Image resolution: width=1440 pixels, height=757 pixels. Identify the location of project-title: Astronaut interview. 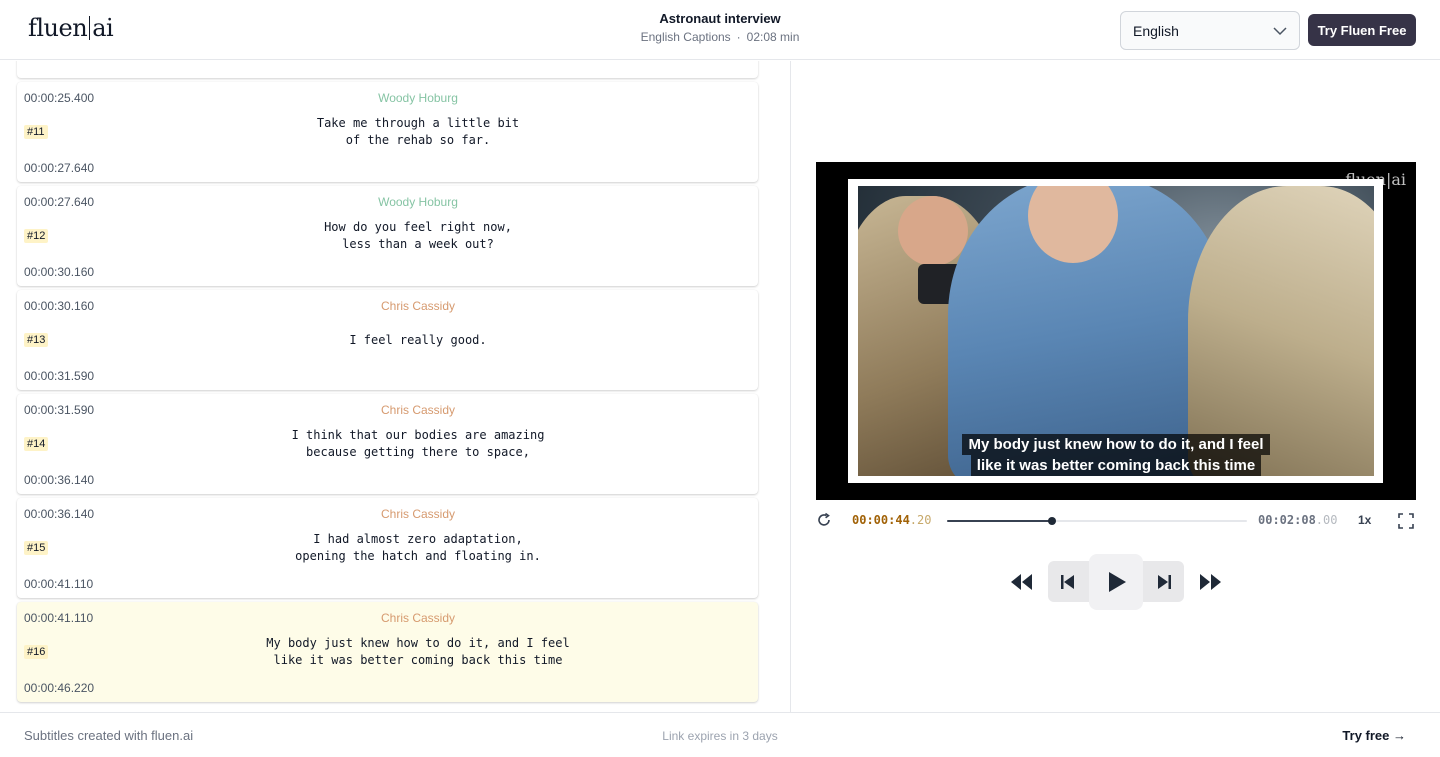
(720, 18).